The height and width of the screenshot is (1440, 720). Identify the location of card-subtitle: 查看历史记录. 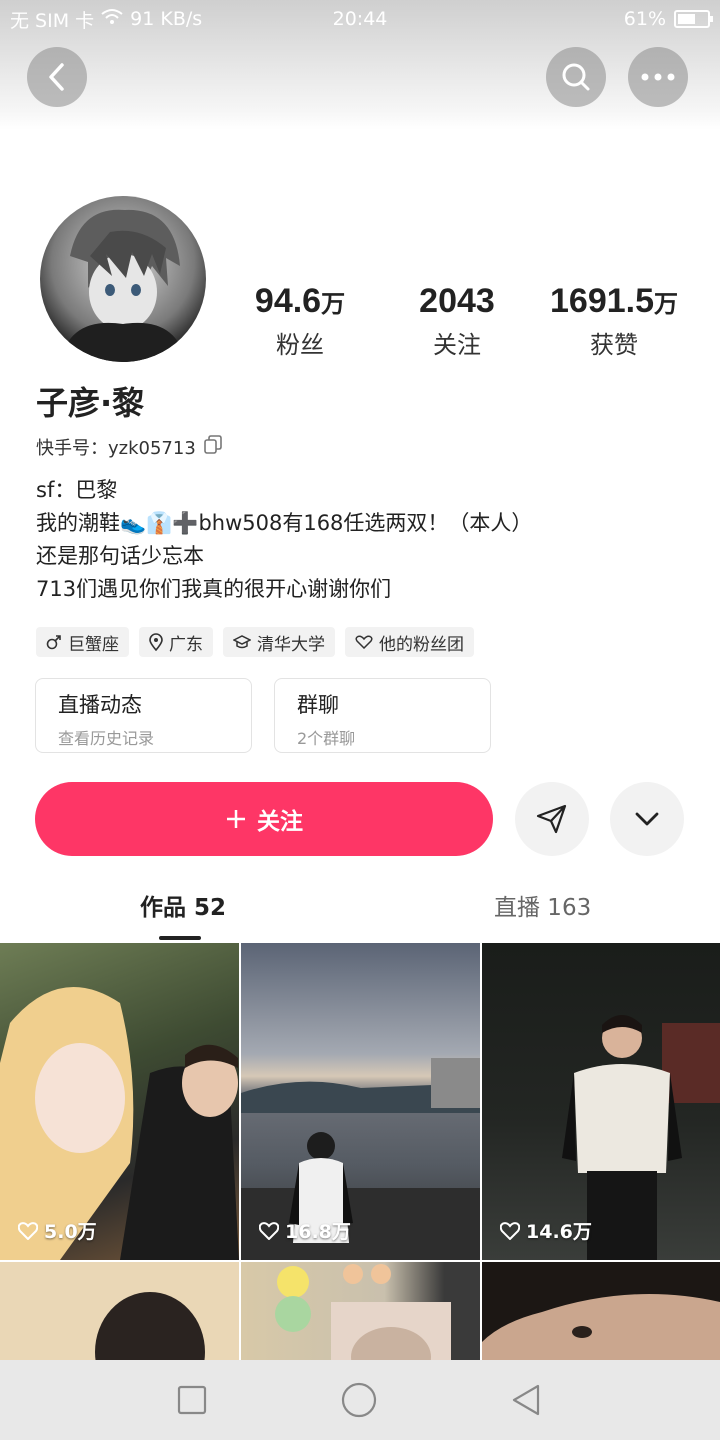
(106, 738).